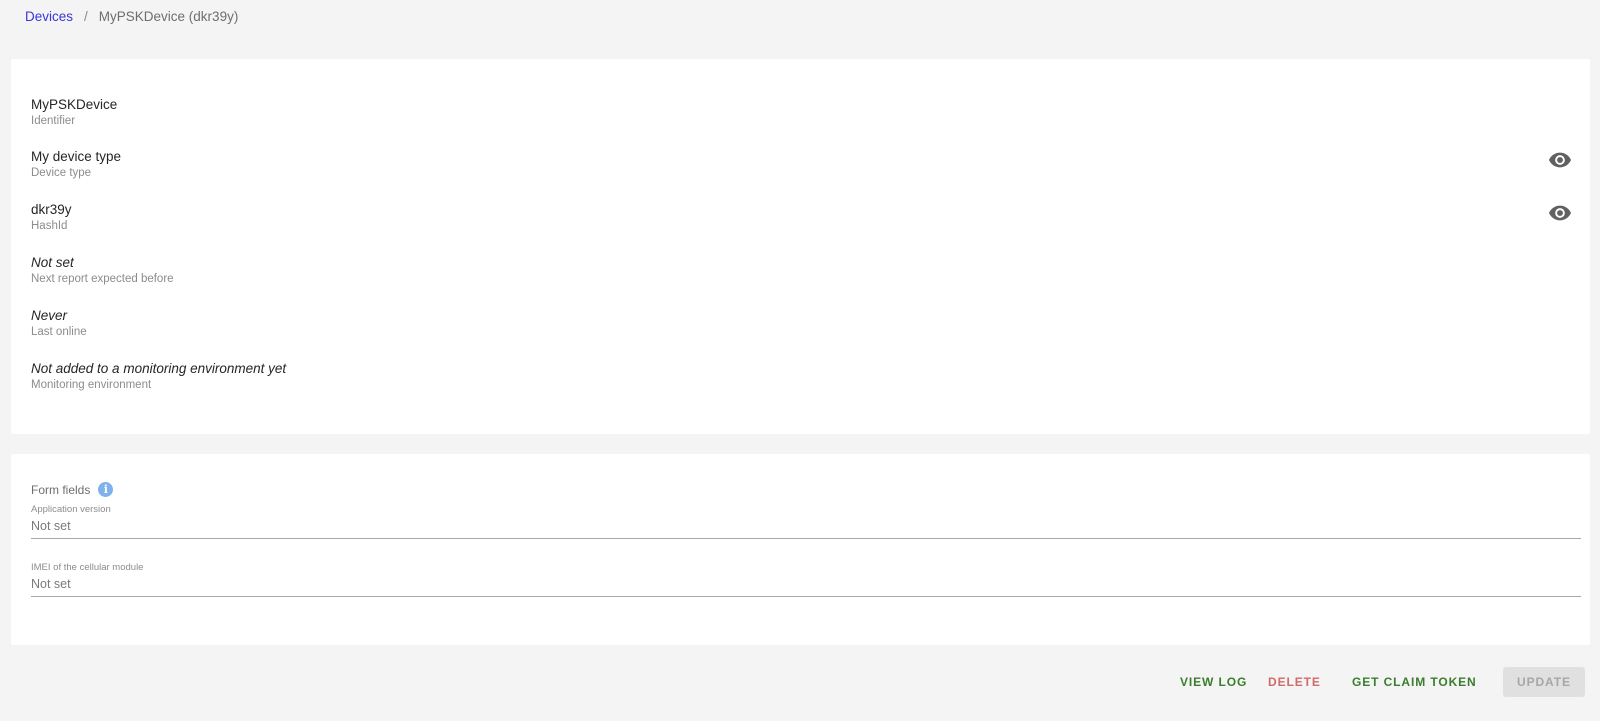 The width and height of the screenshot is (1600, 721). Describe the element at coordinates (106, 489) in the screenshot. I see `info-icon: i` at that location.